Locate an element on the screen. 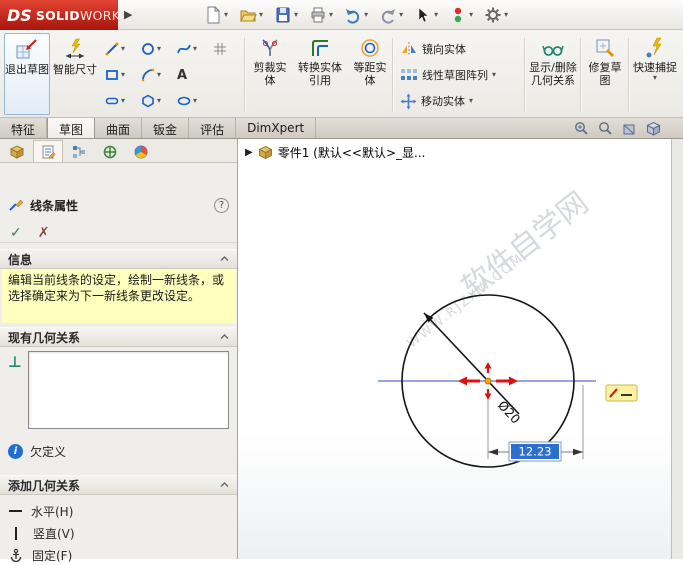 Image resolution: width=683 pixels, height=565 pixels. undo-button: ▾ is located at coordinates (356, 15).